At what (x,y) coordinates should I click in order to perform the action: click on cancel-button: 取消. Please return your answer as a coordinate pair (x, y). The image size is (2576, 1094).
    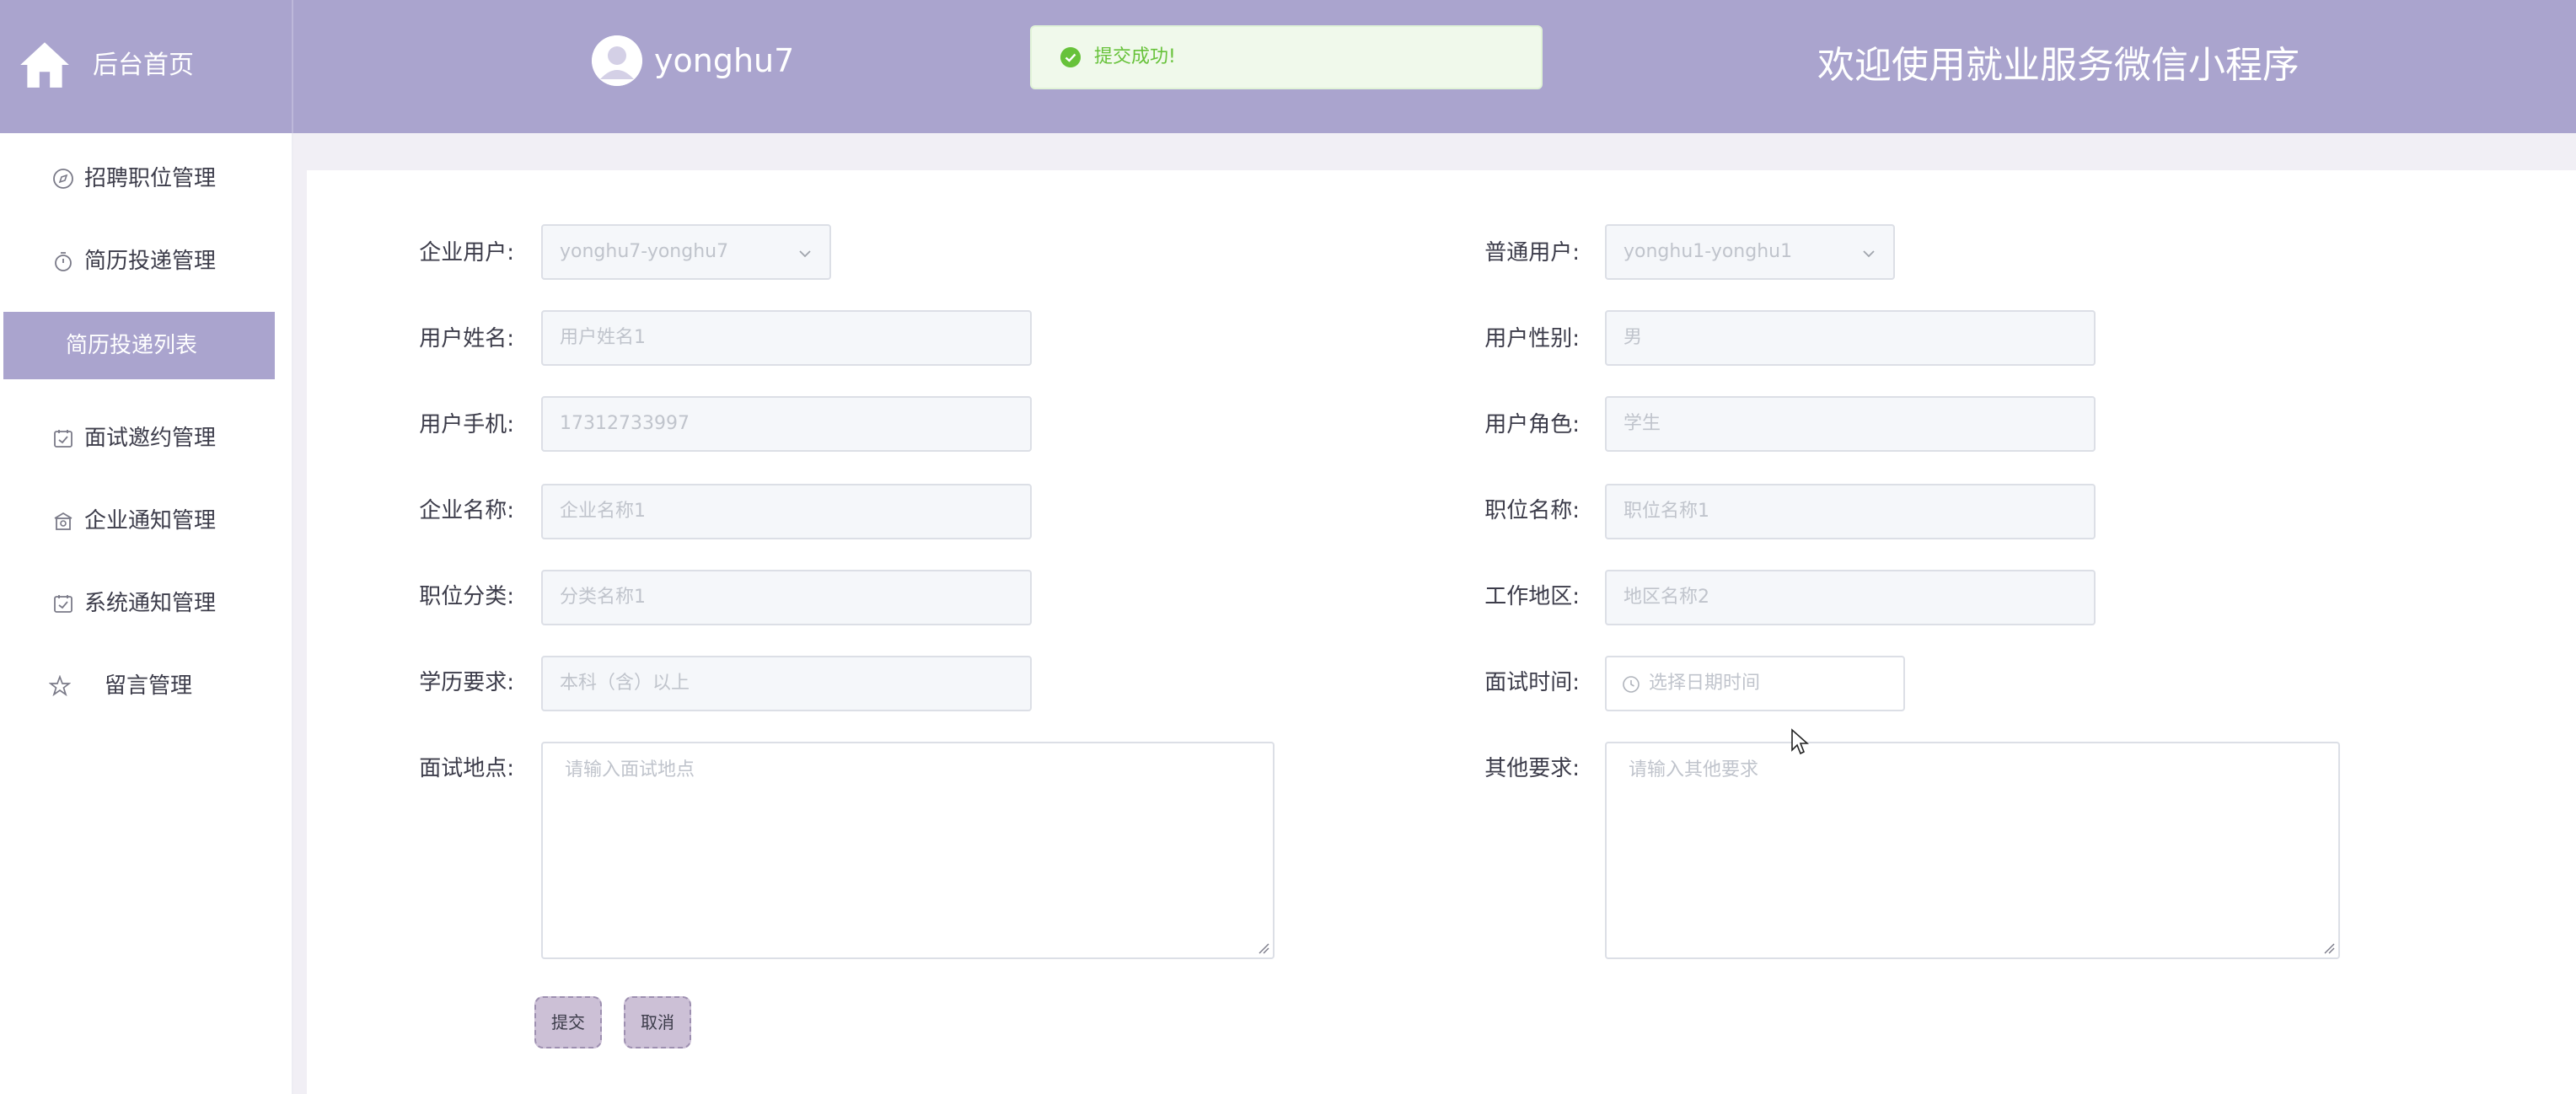
    Looking at the image, I should click on (657, 1022).